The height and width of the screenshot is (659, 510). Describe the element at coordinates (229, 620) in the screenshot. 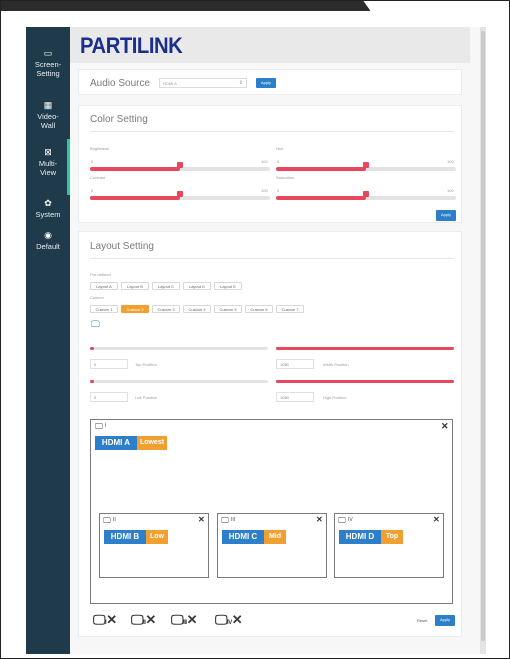

I see `window-4-toggle: 🖵IV✕` at that location.